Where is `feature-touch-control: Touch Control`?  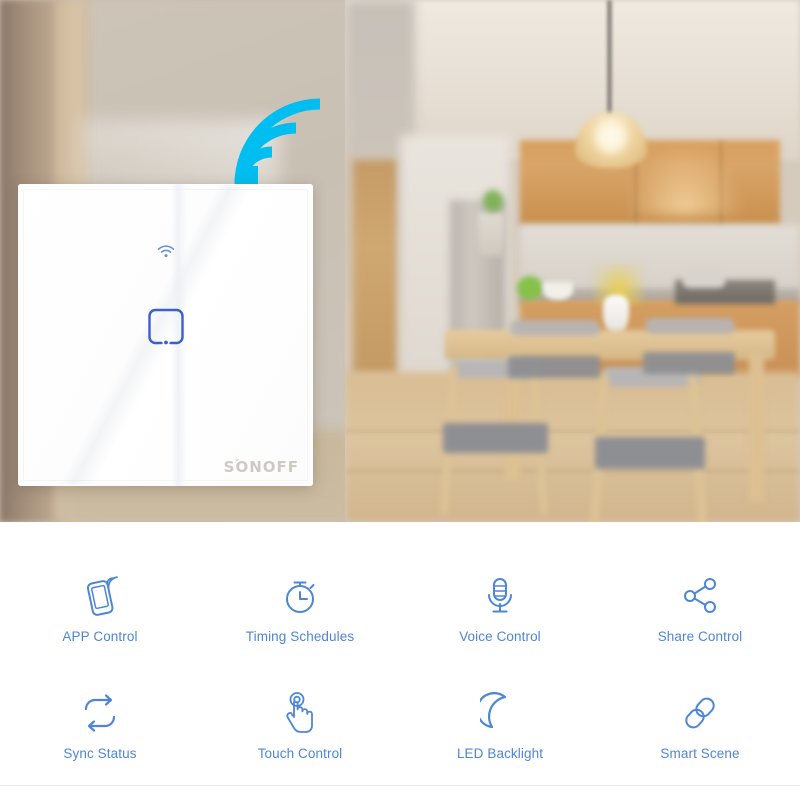 feature-touch-control: Touch Control is located at coordinates (300, 725).